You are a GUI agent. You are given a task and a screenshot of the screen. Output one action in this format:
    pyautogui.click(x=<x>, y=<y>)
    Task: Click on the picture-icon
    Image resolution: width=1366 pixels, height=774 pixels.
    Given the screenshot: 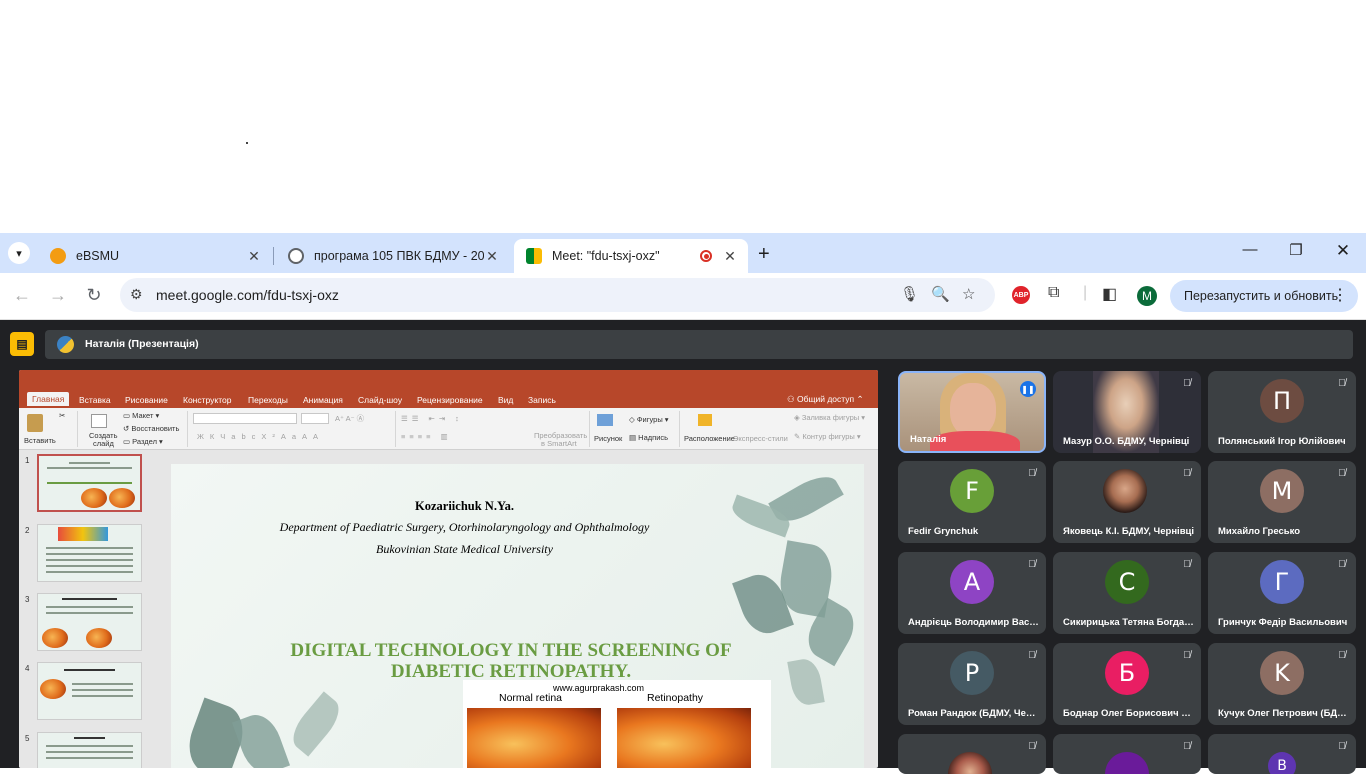 What is the action you would take?
    pyautogui.click(x=605, y=420)
    